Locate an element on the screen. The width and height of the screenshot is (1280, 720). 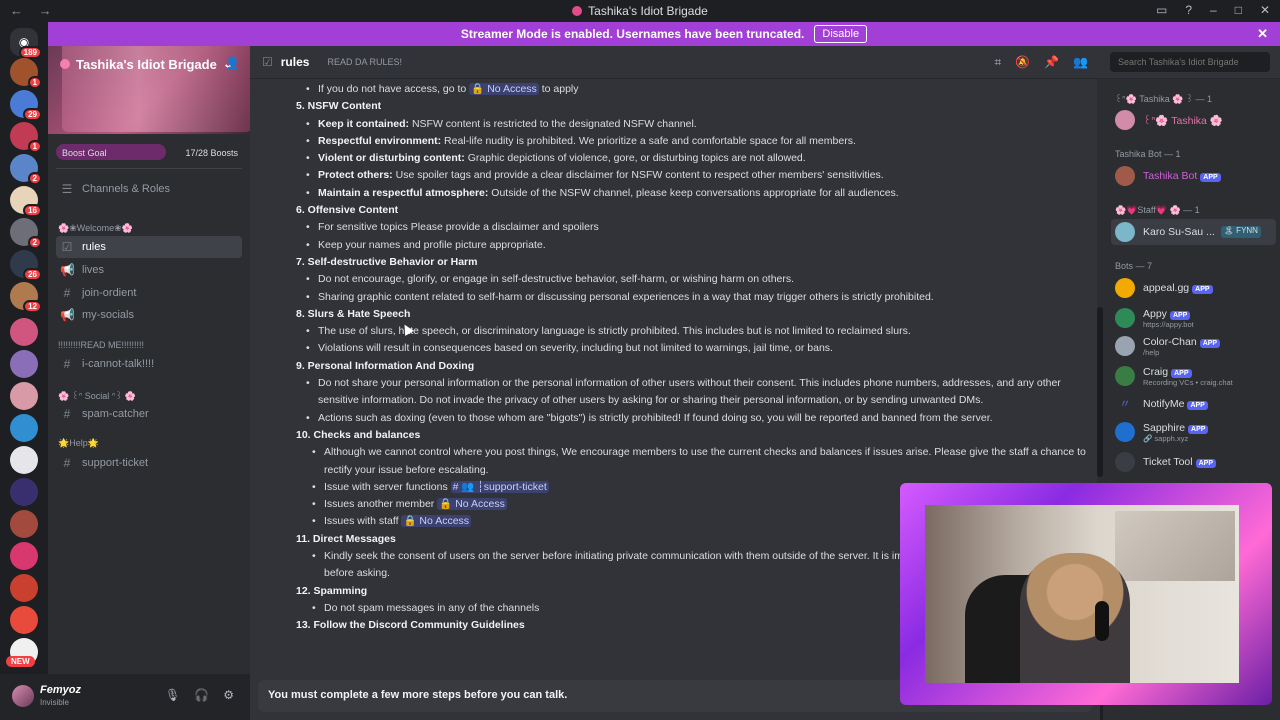
bot-item: 〃 NotifyMe APP is located at coordinates (1193, 404).